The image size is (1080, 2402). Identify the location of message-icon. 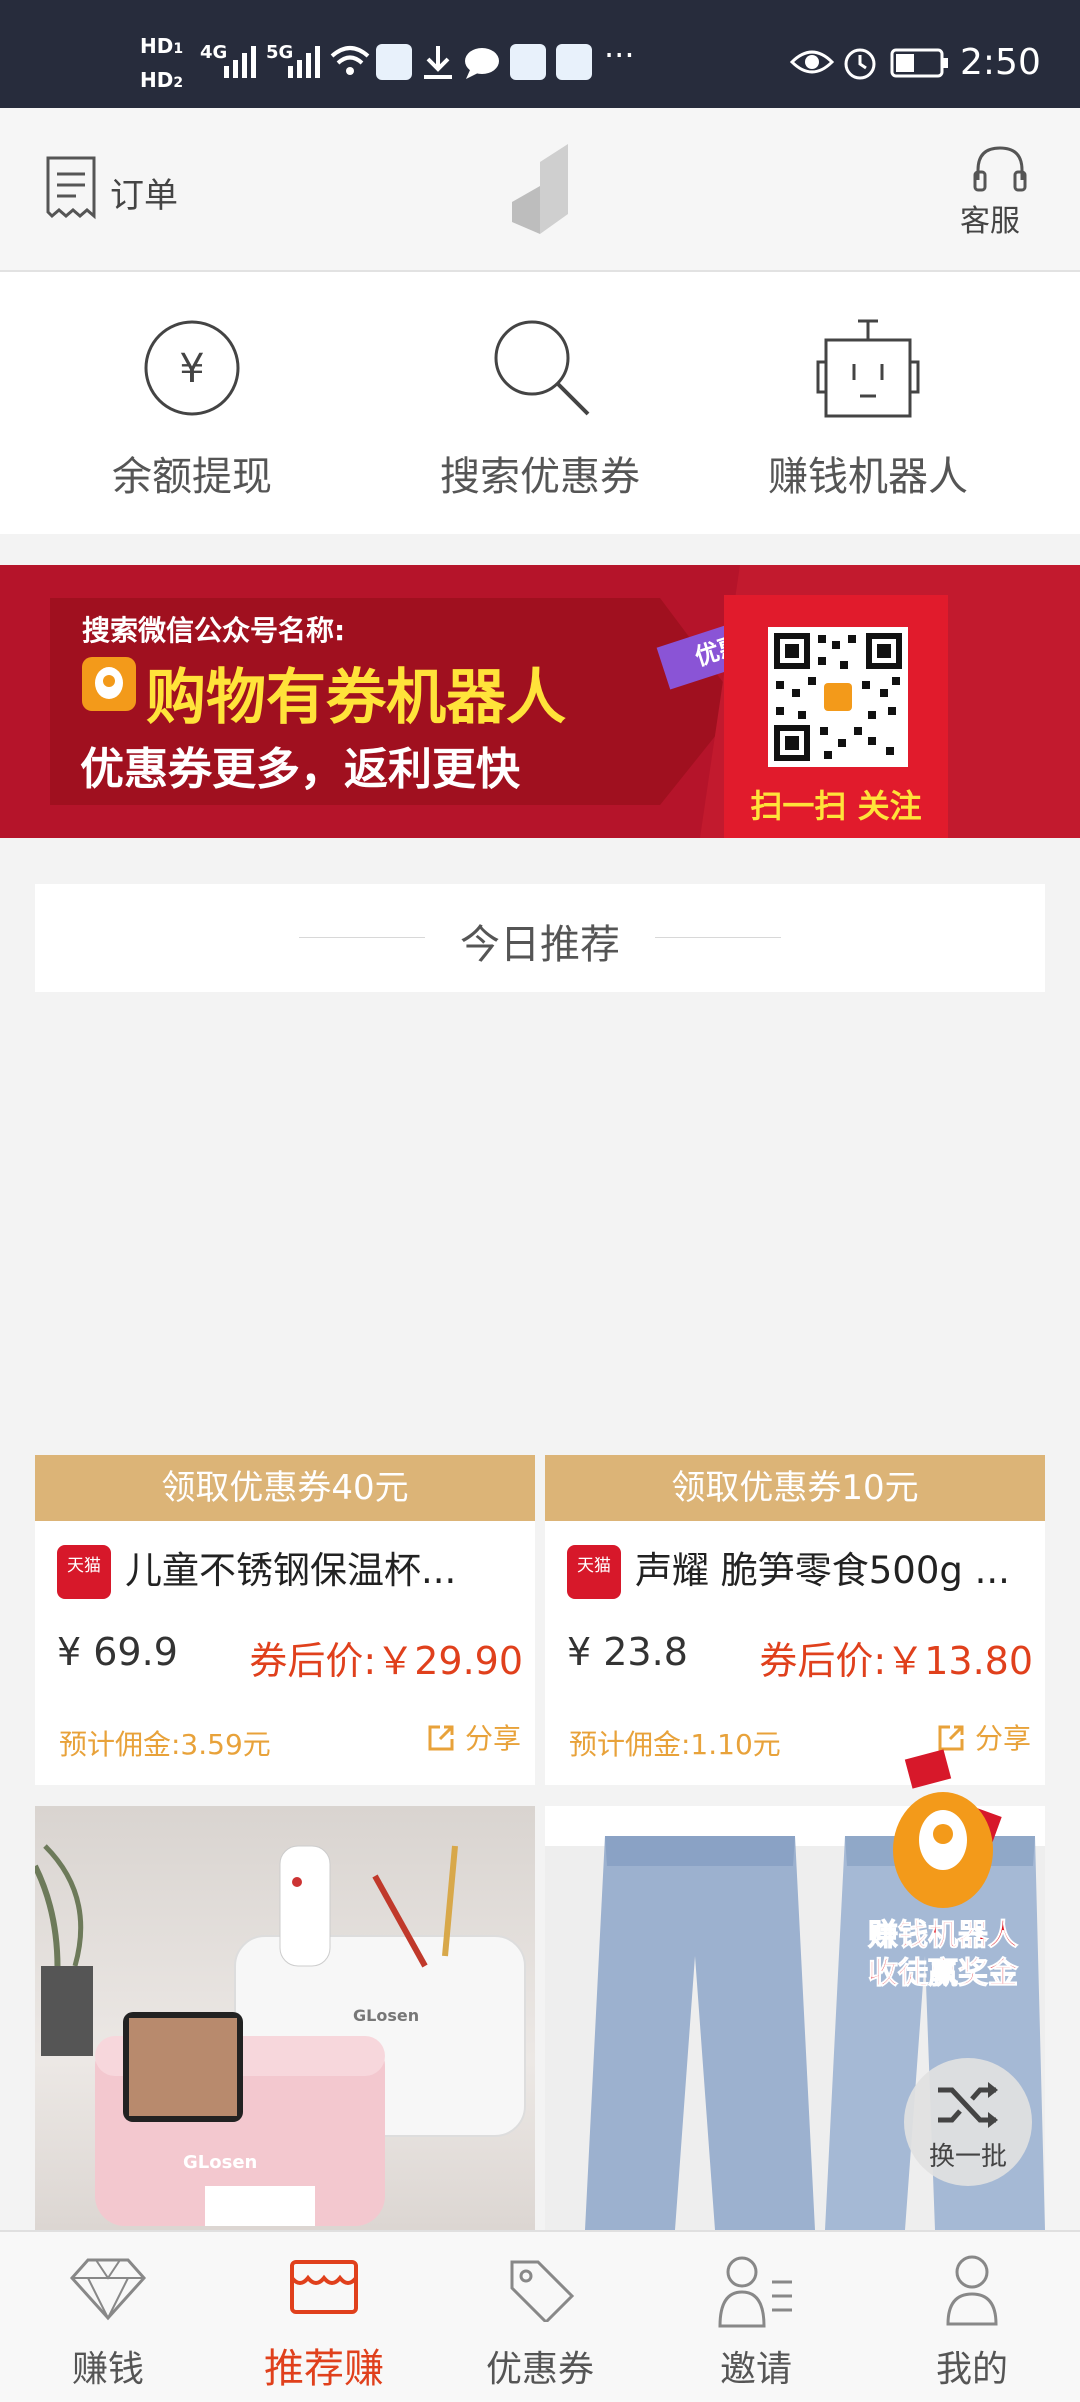
(482, 63).